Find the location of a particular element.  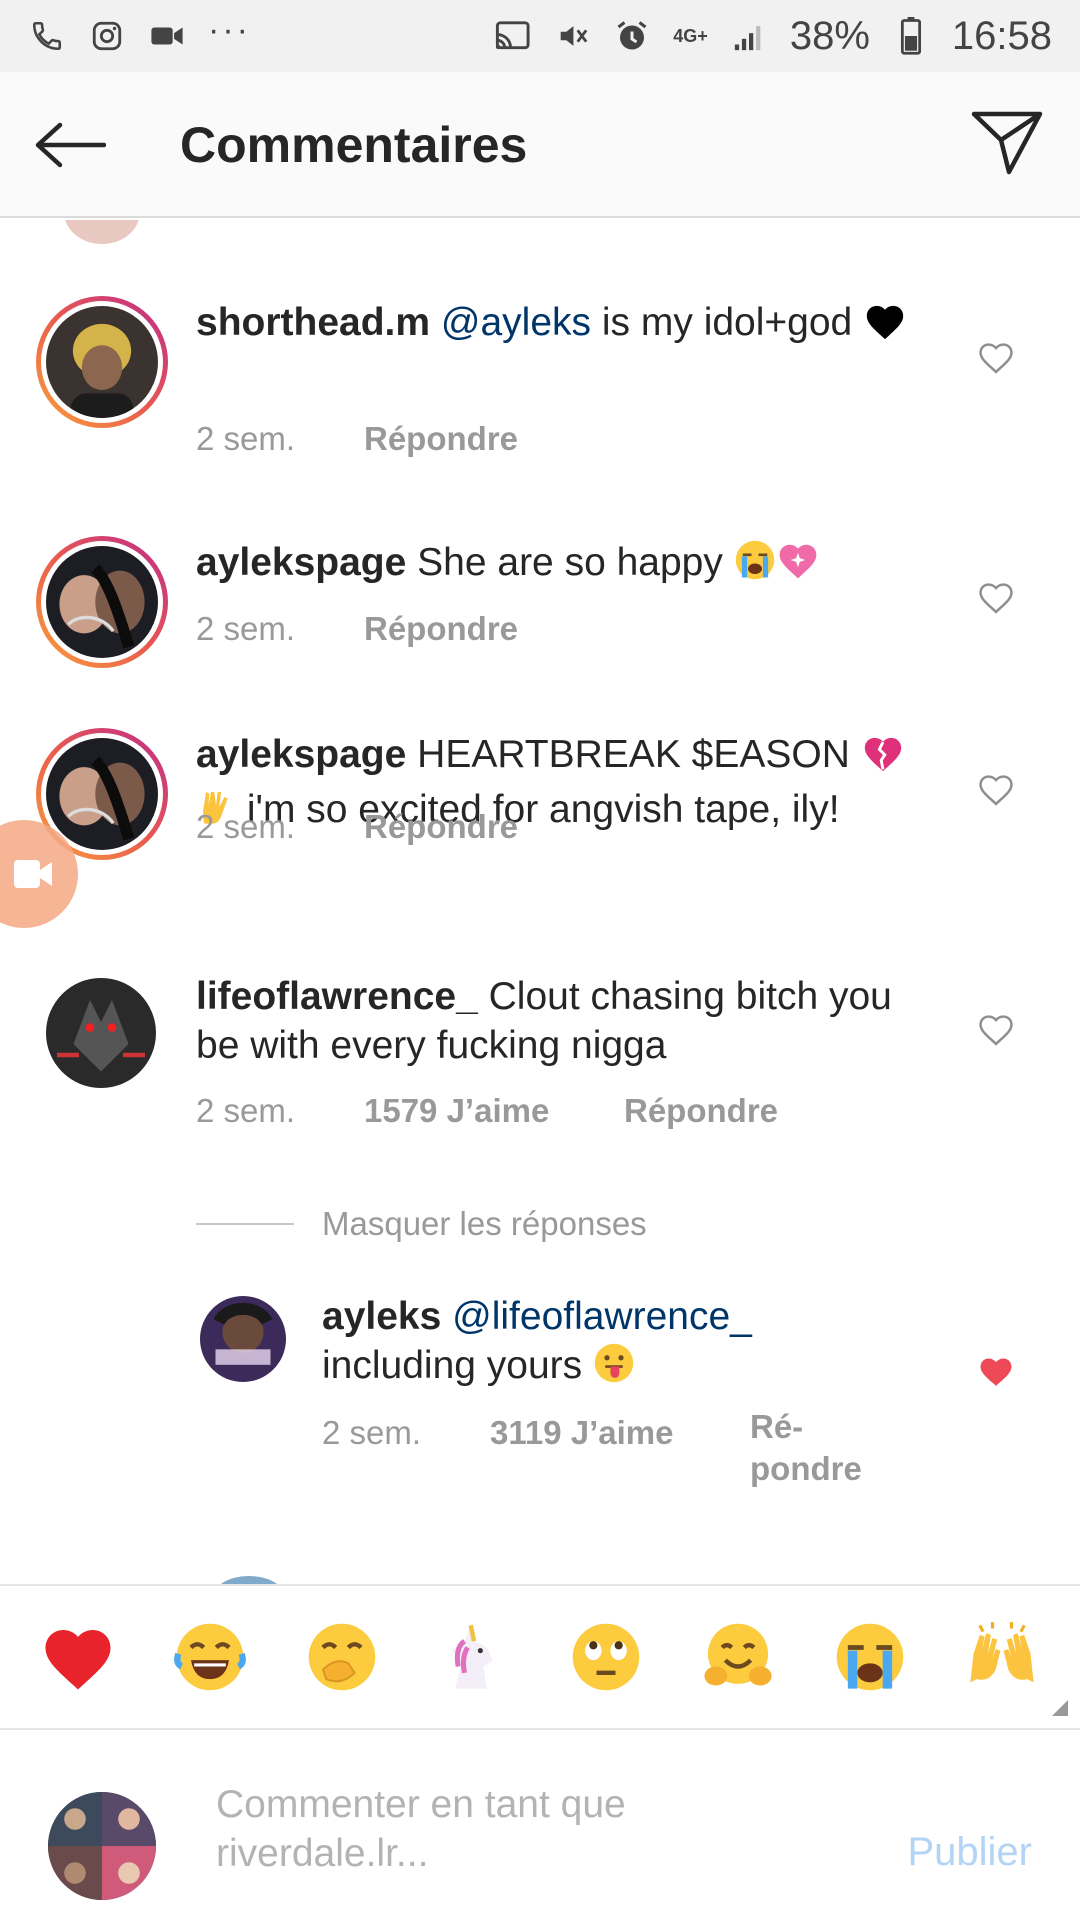

status-bar: ··· 4G+ 38% 16:58 is located at coordinates (540, 36).